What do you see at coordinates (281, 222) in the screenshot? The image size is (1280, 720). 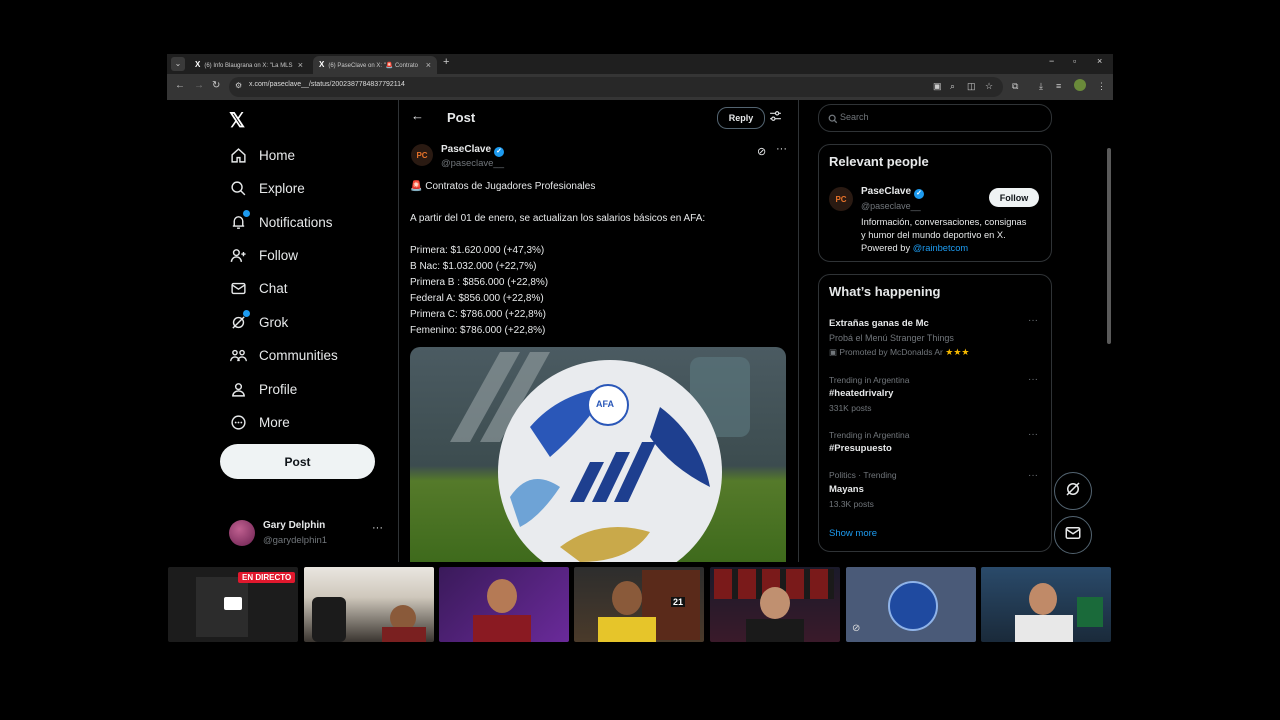 I see `nav-notifications: Notifications` at bounding box center [281, 222].